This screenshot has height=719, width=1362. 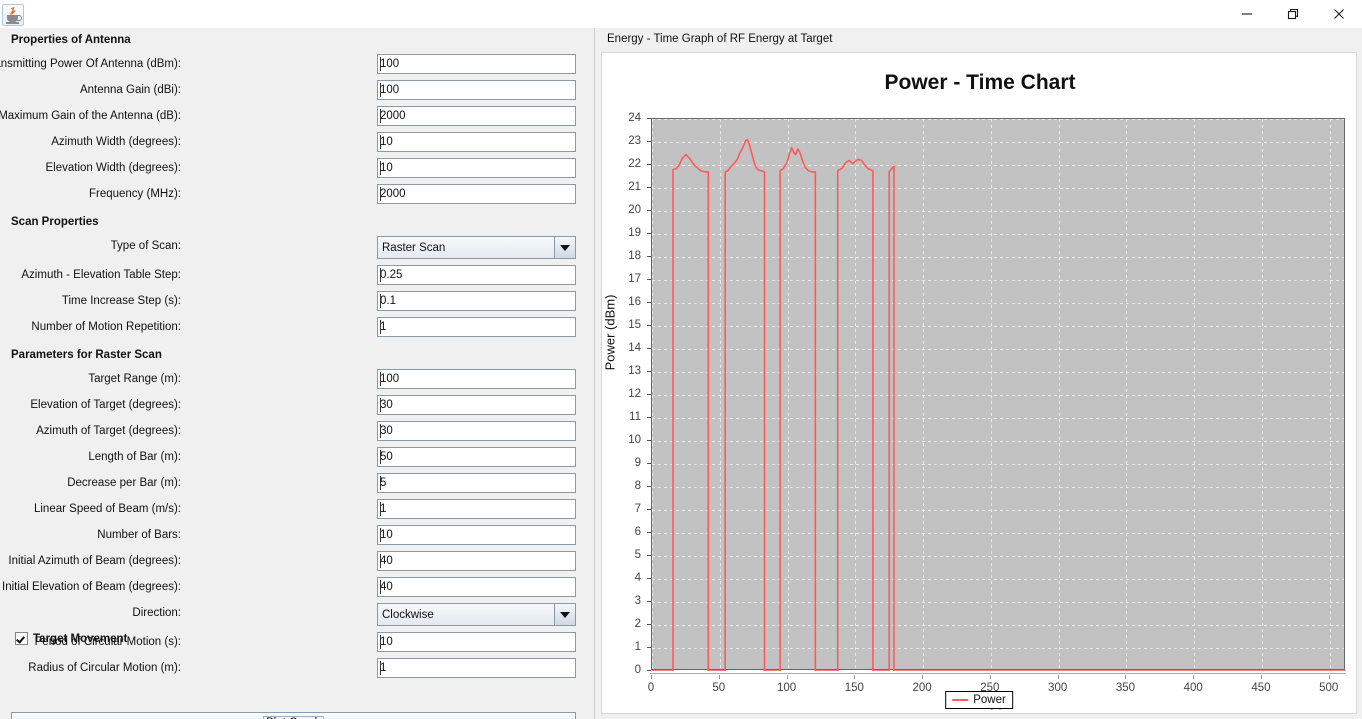 What do you see at coordinates (288, 379) in the screenshot?
I see `field-row: Target Range (m): 100` at bounding box center [288, 379].